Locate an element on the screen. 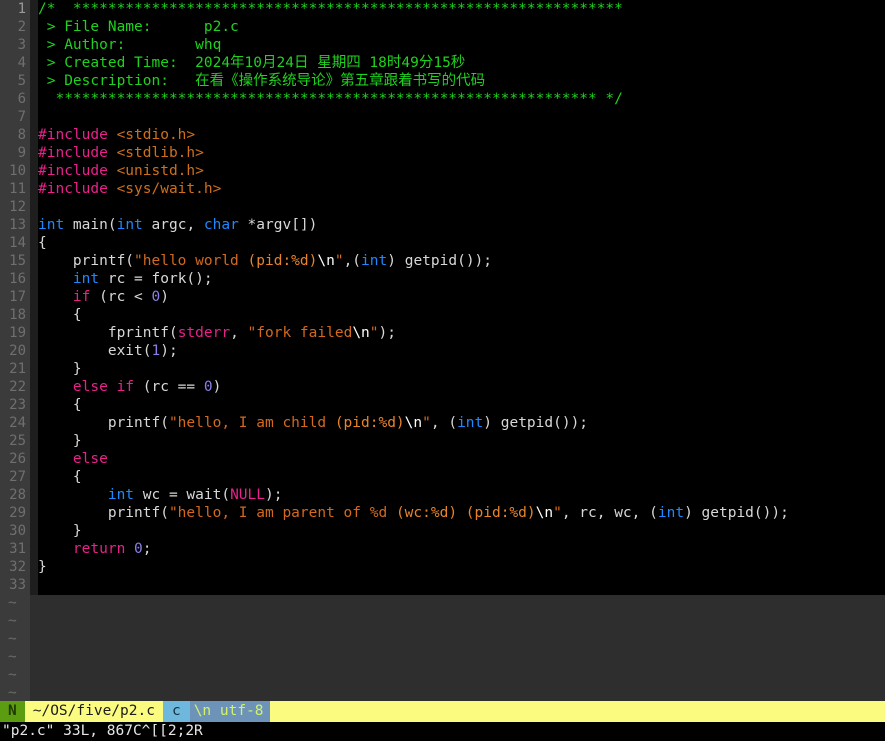 The height and width of the screenshot is (741, 885). code-token: printf( is located at coordinates (103, 423).